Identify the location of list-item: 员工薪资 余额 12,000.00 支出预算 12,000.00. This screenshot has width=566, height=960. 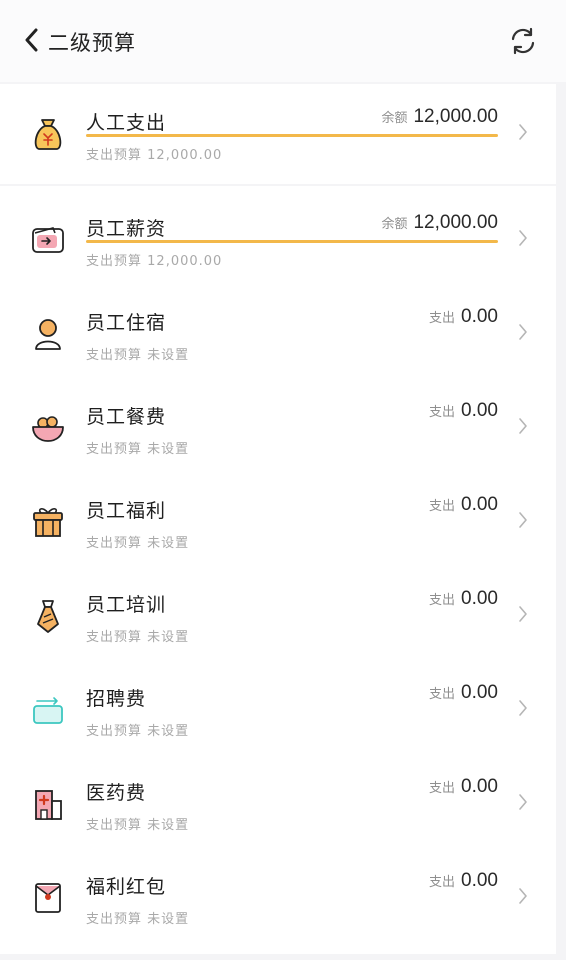
(278, 237).